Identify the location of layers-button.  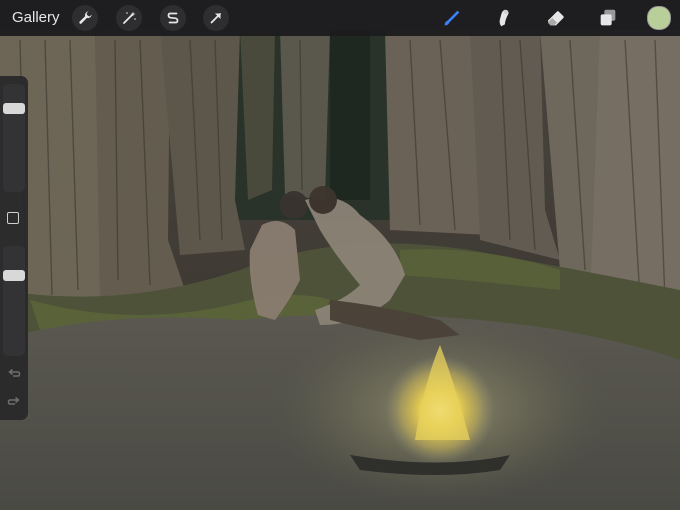
(608, 18).